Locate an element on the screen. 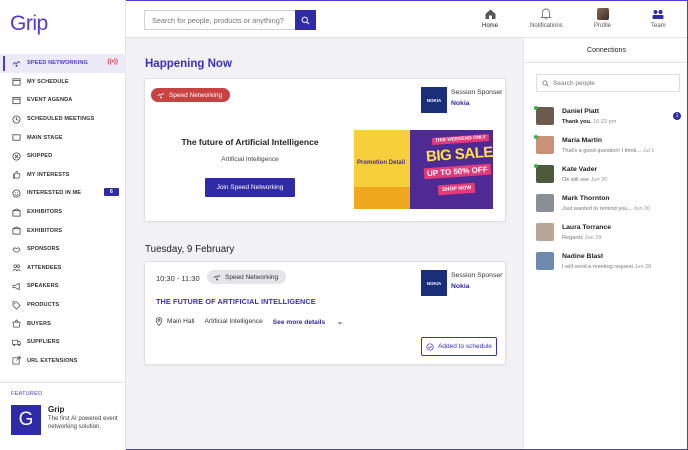 Image resolution: width=688 pixels, height=450 pixels. sidebar-item-url-extensions: URL EXTENSIONS is located at coordinates (63, 361).